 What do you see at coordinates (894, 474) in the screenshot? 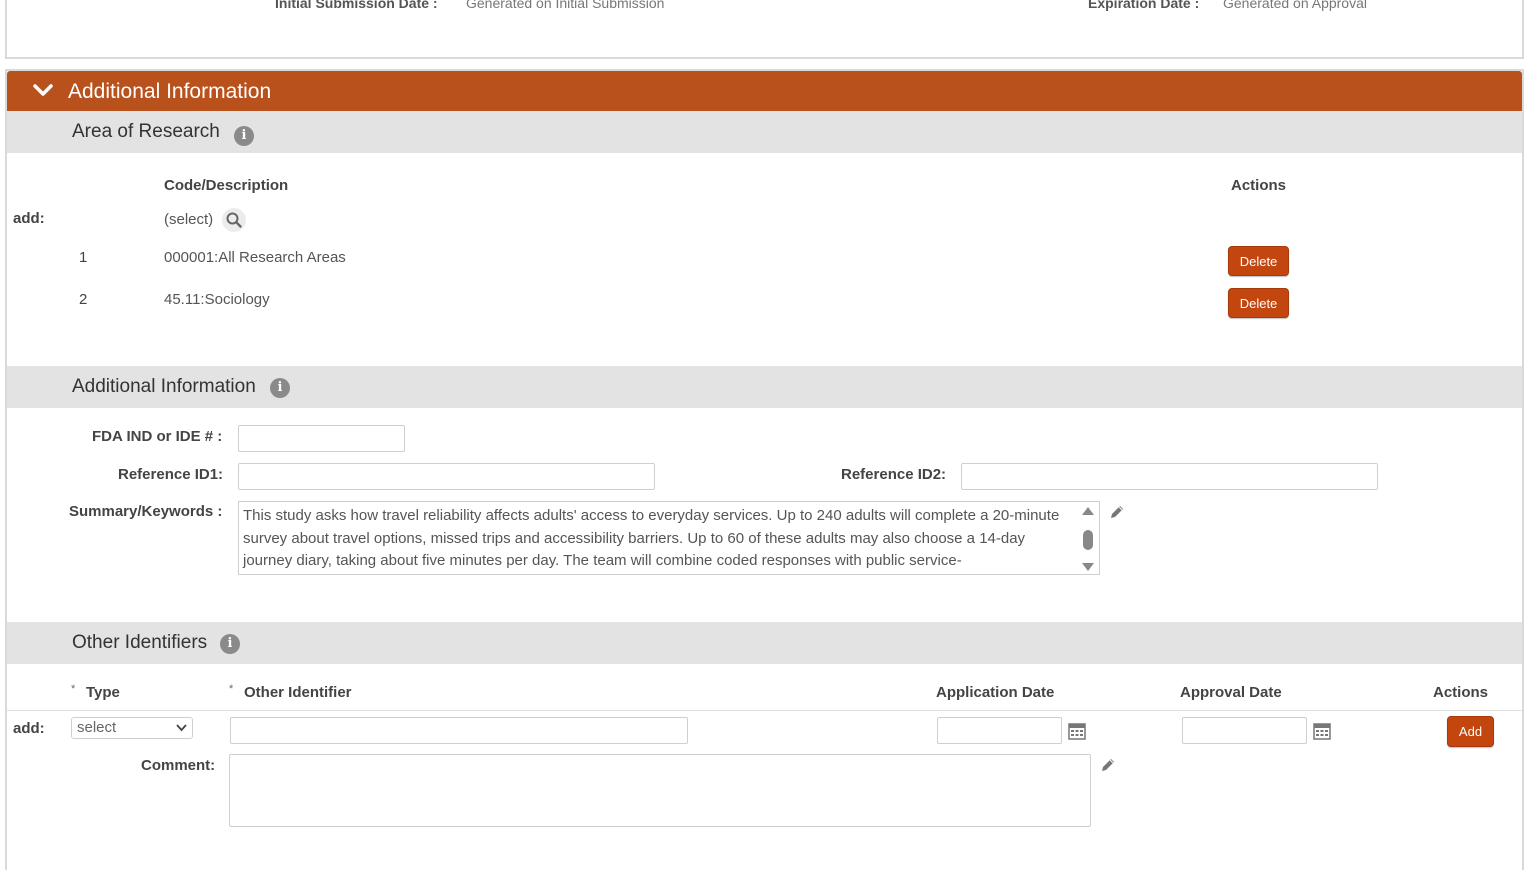
I see `reference-id2-label: Reference ID2:` at bounding box center [894, 474].